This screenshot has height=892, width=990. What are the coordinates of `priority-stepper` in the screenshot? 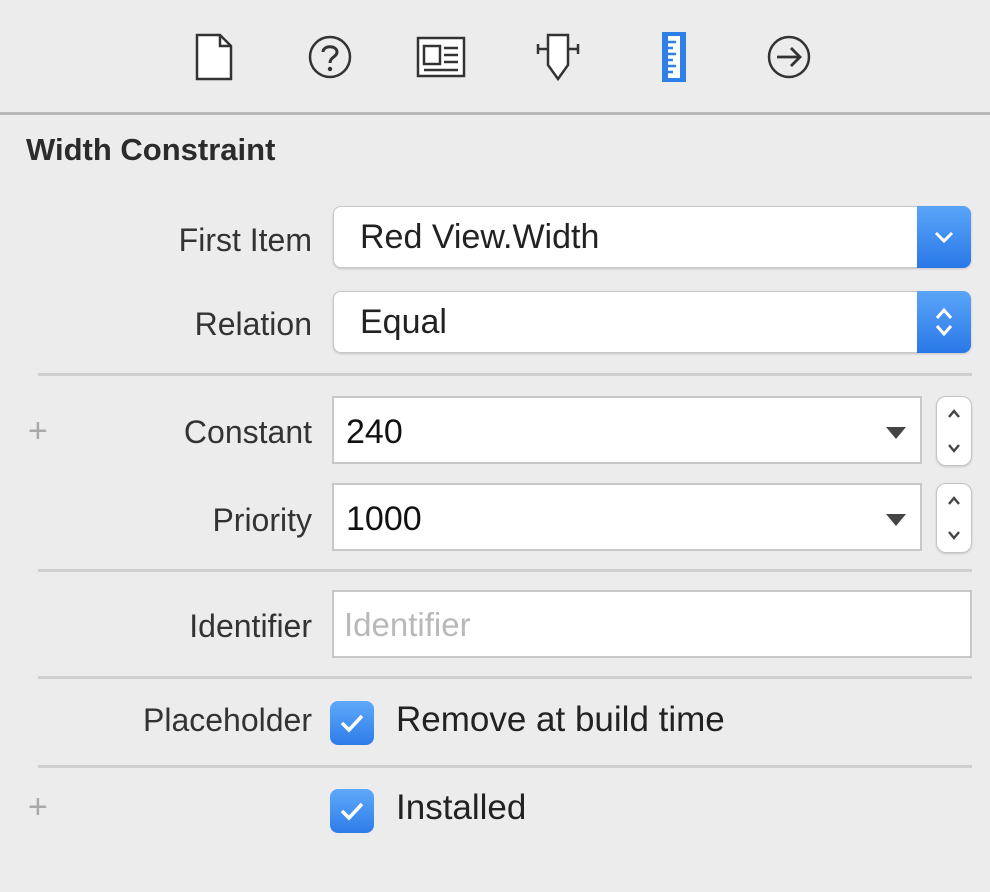 It's located at (954, 518).